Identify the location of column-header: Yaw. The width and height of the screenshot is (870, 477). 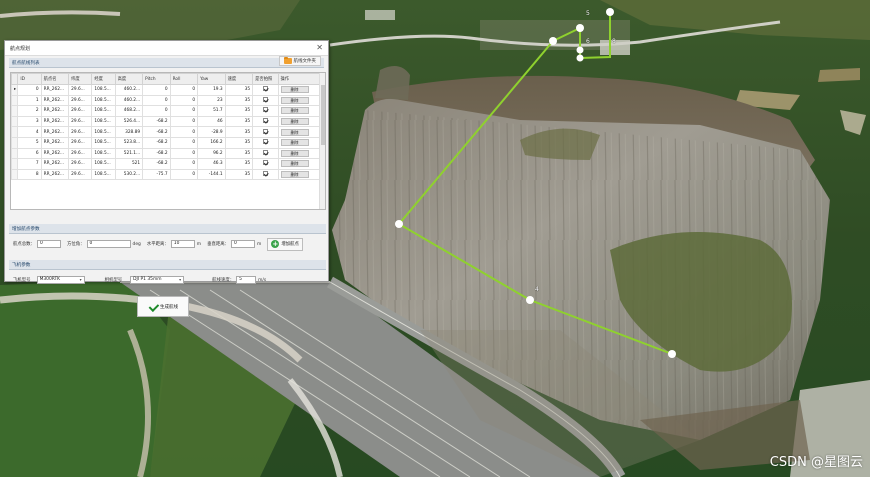
(211, 79).